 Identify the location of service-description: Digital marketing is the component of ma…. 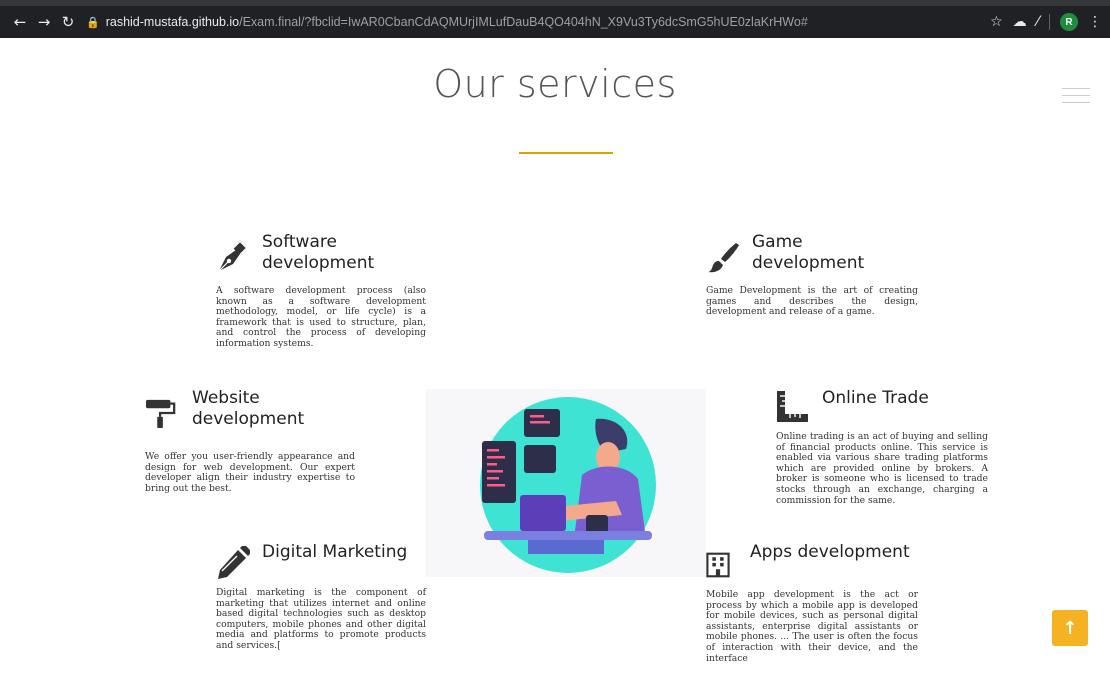
(321, 619).